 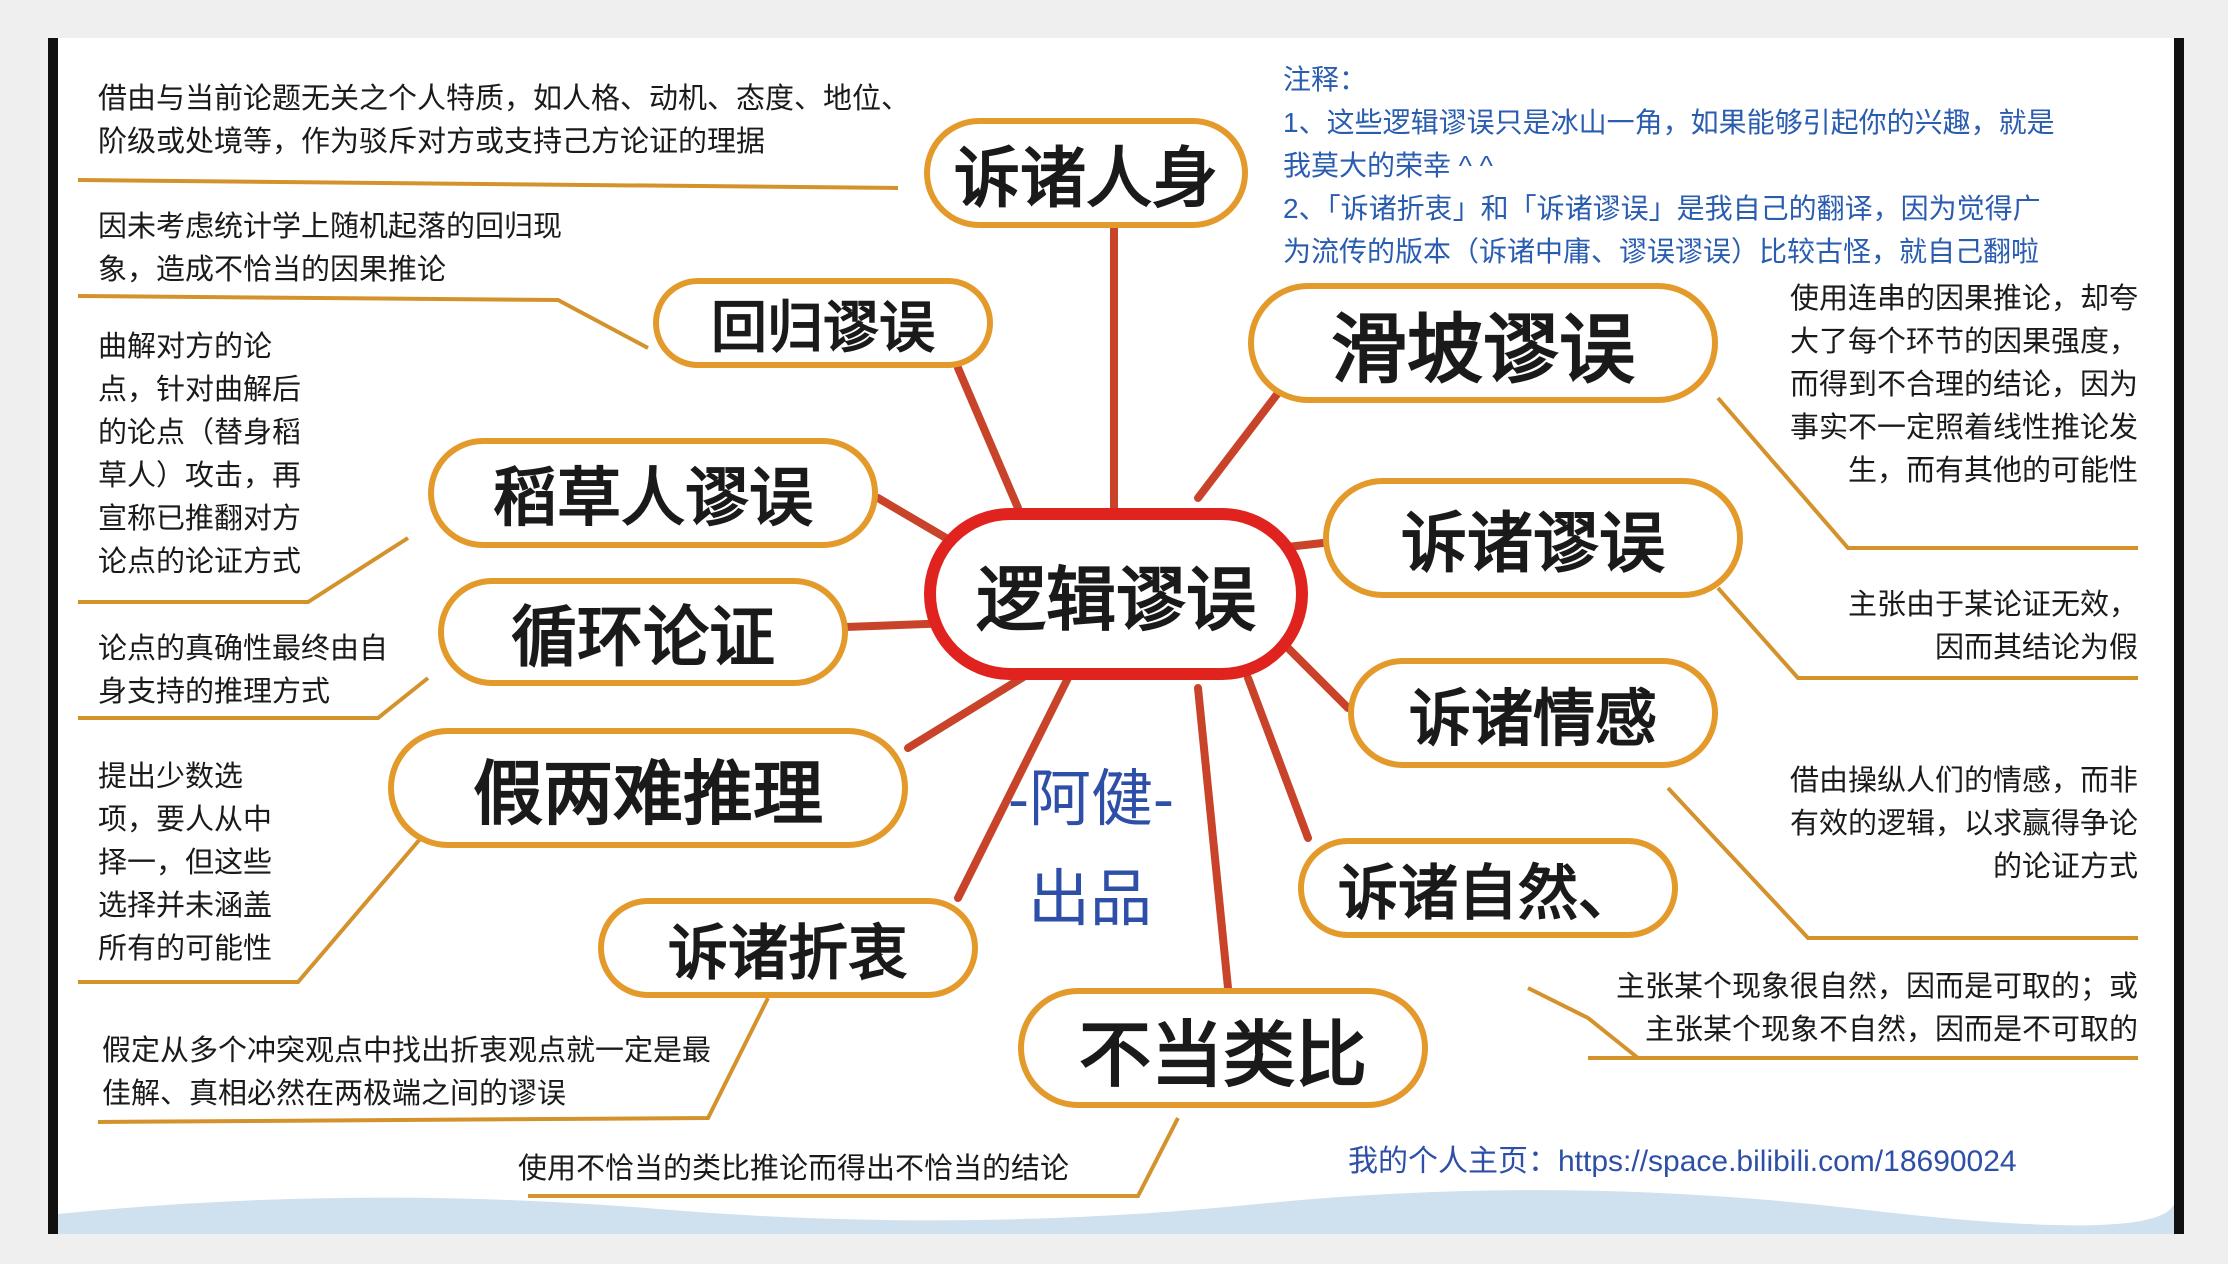 What do you see at coordinates (1090, 898) in the screenshot?
I see `signature-tag: 出品` at bounding box center [1090, 898].